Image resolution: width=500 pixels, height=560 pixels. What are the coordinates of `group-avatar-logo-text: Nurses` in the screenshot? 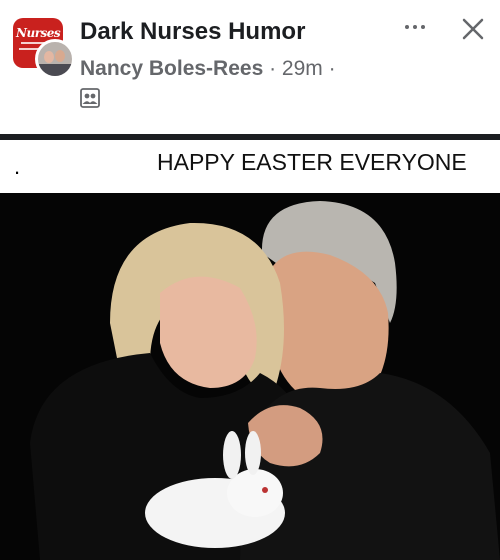 It's located at (38, 33).